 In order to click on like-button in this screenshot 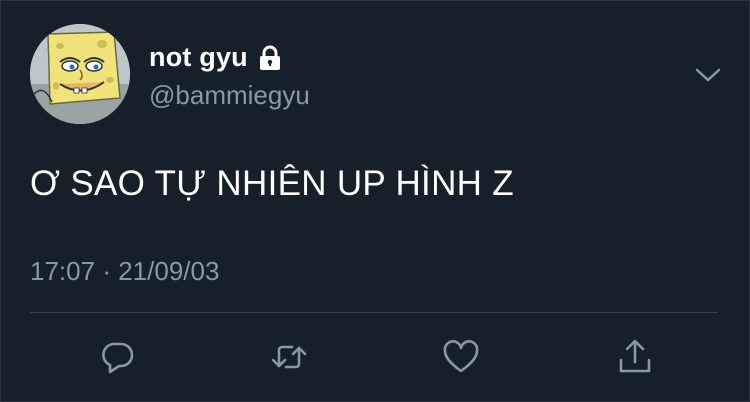, I will do `click(461, 357)`.